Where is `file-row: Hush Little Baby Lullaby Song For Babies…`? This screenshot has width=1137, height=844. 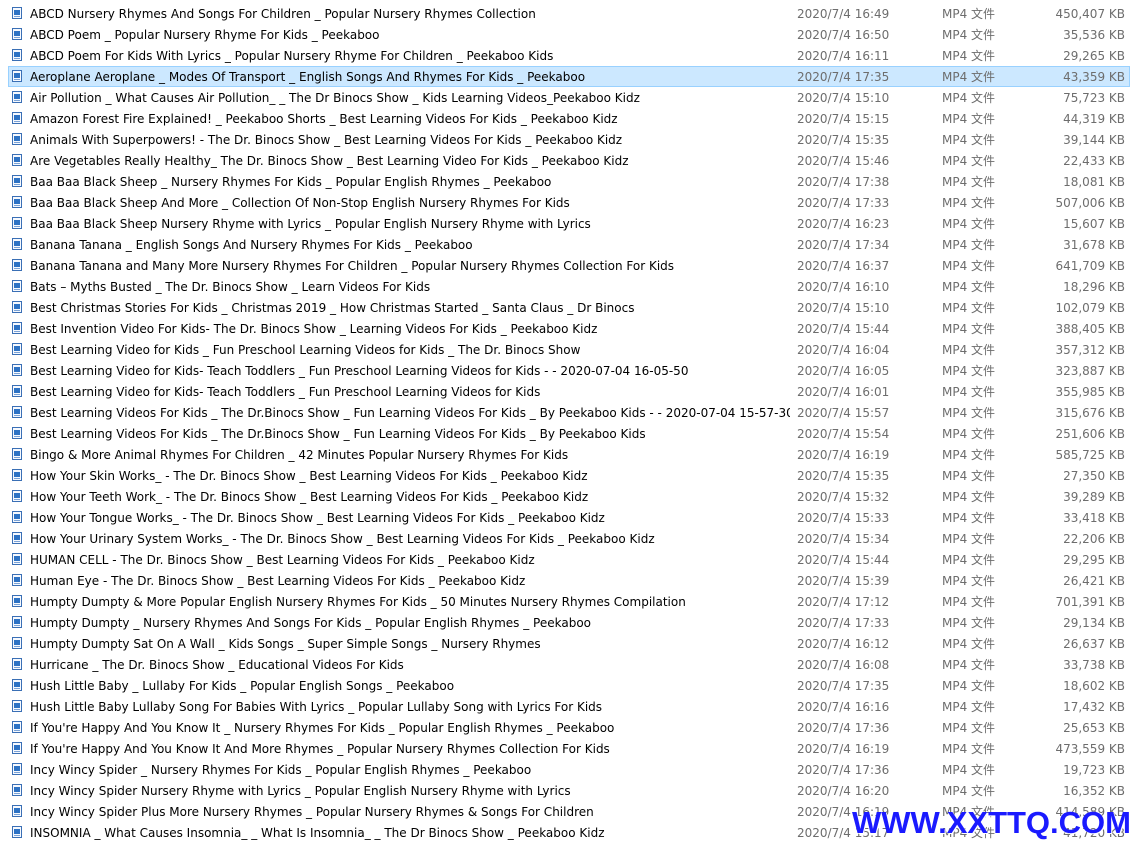
file-row: Hush Little Baby Lullaby Song For Babies… is located at coordinates (569, 706).